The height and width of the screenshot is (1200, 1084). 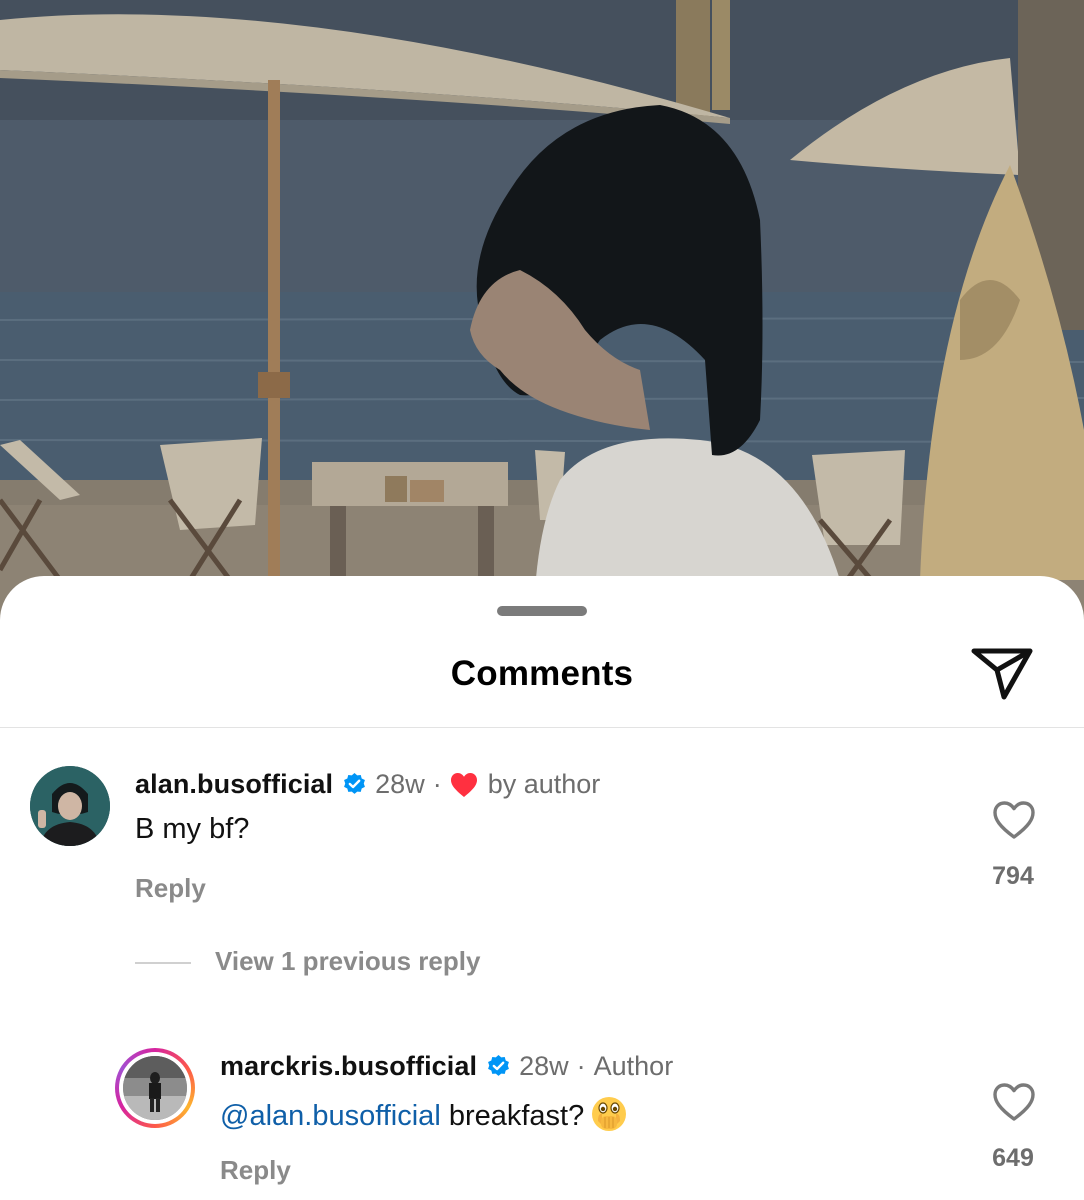 What do you see at coordinates (1013, 876) in the screenshot?
I see `like-count: 794` at bounding box center [1013, 876].